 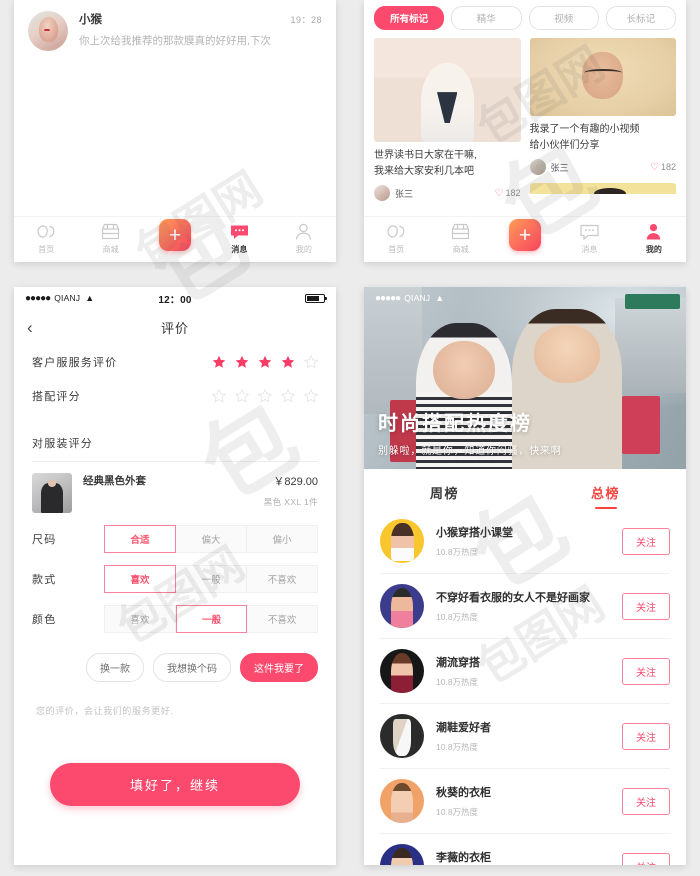 What do you see at coordinates (602, 188) in the screenshot?
I see `feed-card-partial` at bounding box center [602, 188].